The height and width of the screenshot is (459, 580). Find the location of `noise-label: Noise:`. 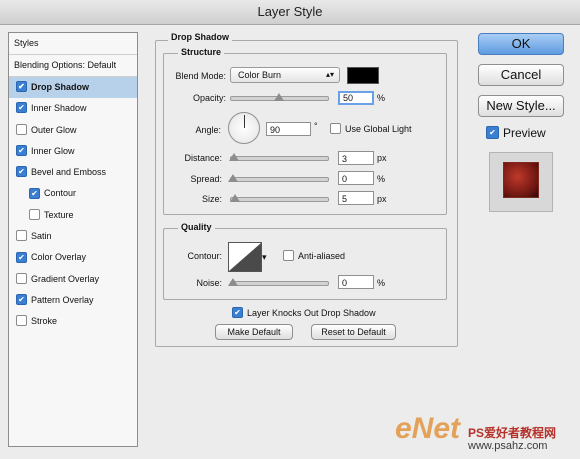

noise-label: Noise: is located at coordinates (209, 283).